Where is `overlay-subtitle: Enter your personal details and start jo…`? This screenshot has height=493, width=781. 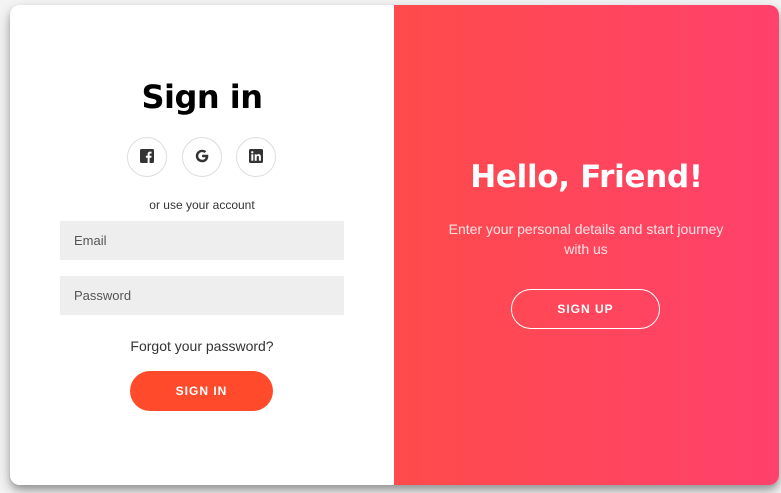 overlay-subtitle: Enter your personal details and start jo… is located at coordinates (586, 239).